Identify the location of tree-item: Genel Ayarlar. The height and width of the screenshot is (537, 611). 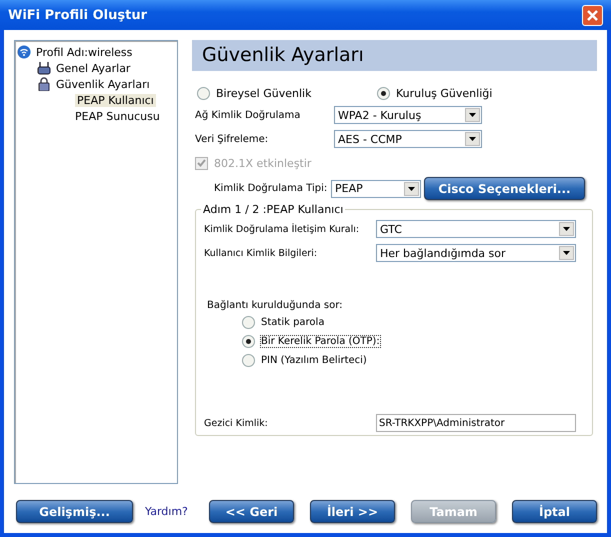
(93, 68).